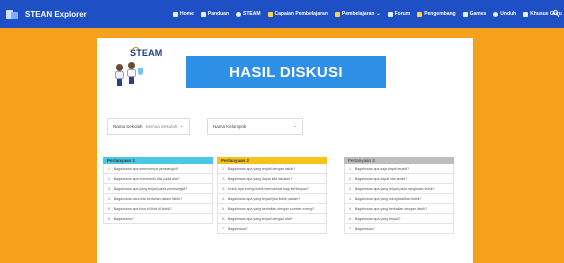 This screenshot has width=564, height=263. Describe the element at coordinates (270, 14) in the screenshot. I see `trophy-icon` at that location.